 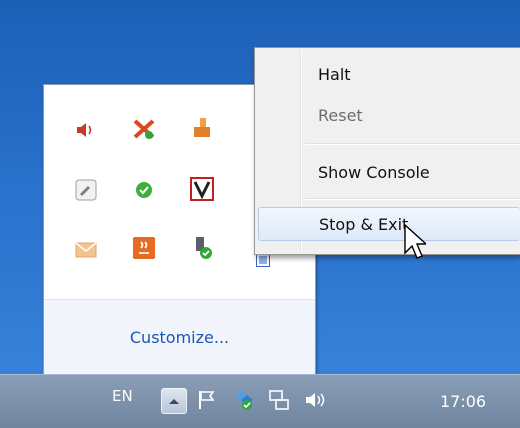 I want to click on flag-icon, so click(x=207, y=400).